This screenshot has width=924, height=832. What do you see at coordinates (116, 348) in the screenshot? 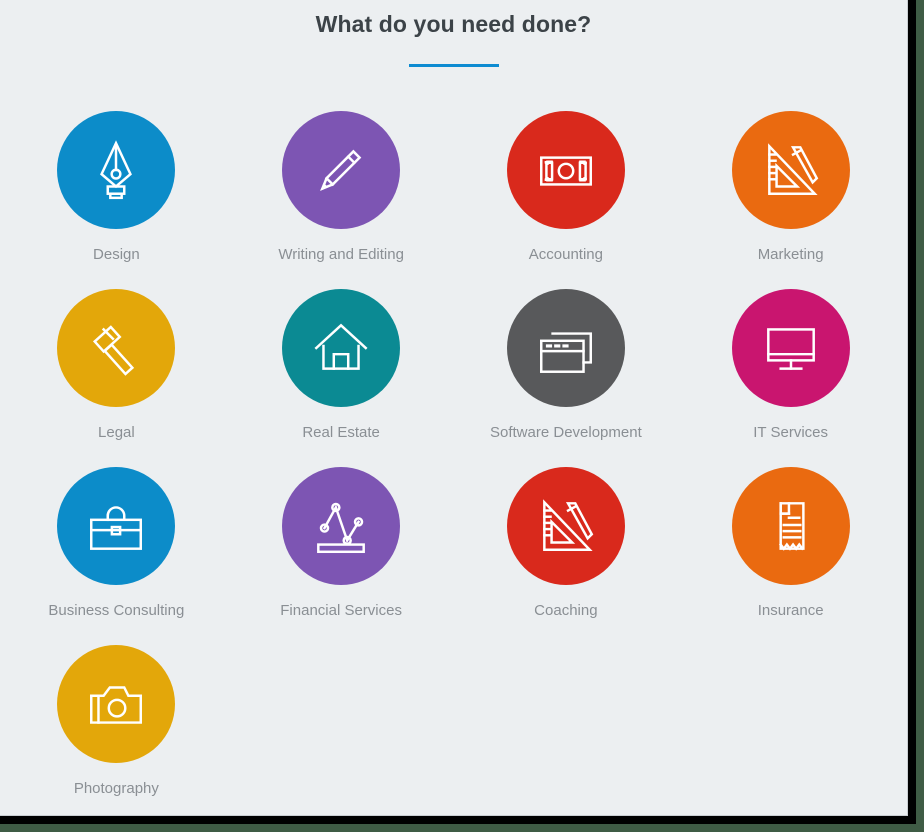
I see `gavel-icon` at bounding box center [116, 348].